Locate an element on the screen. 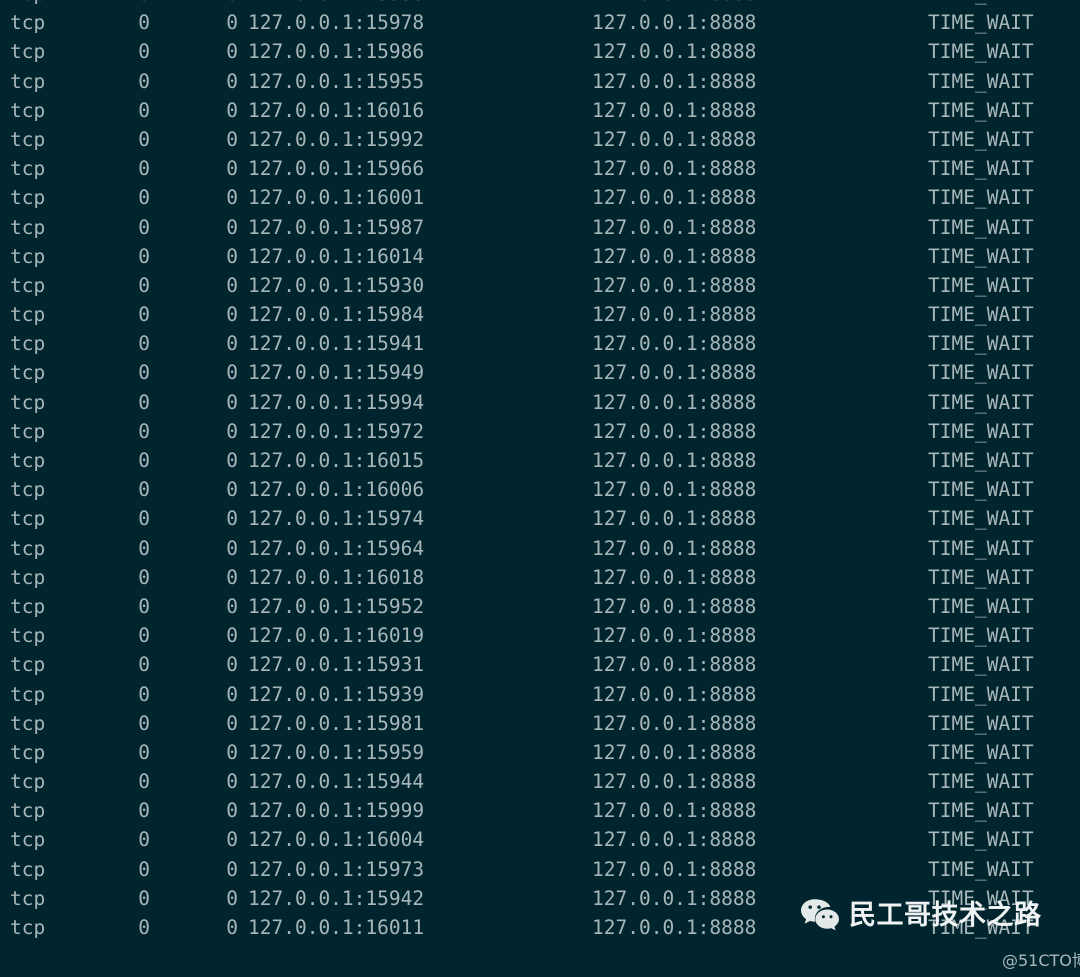  cell-local-address: 127.0.0.1:15955 is located at coordinates (336, 81).